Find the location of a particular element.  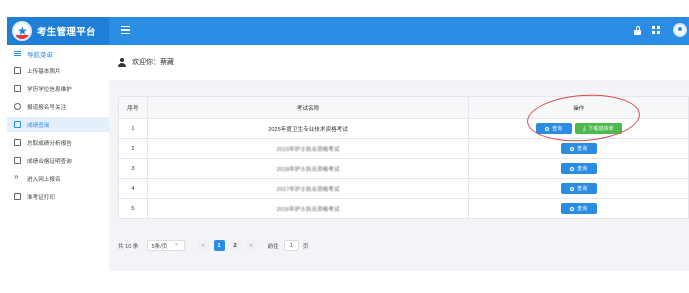

menu-icon is located at coordinates (17, 53).